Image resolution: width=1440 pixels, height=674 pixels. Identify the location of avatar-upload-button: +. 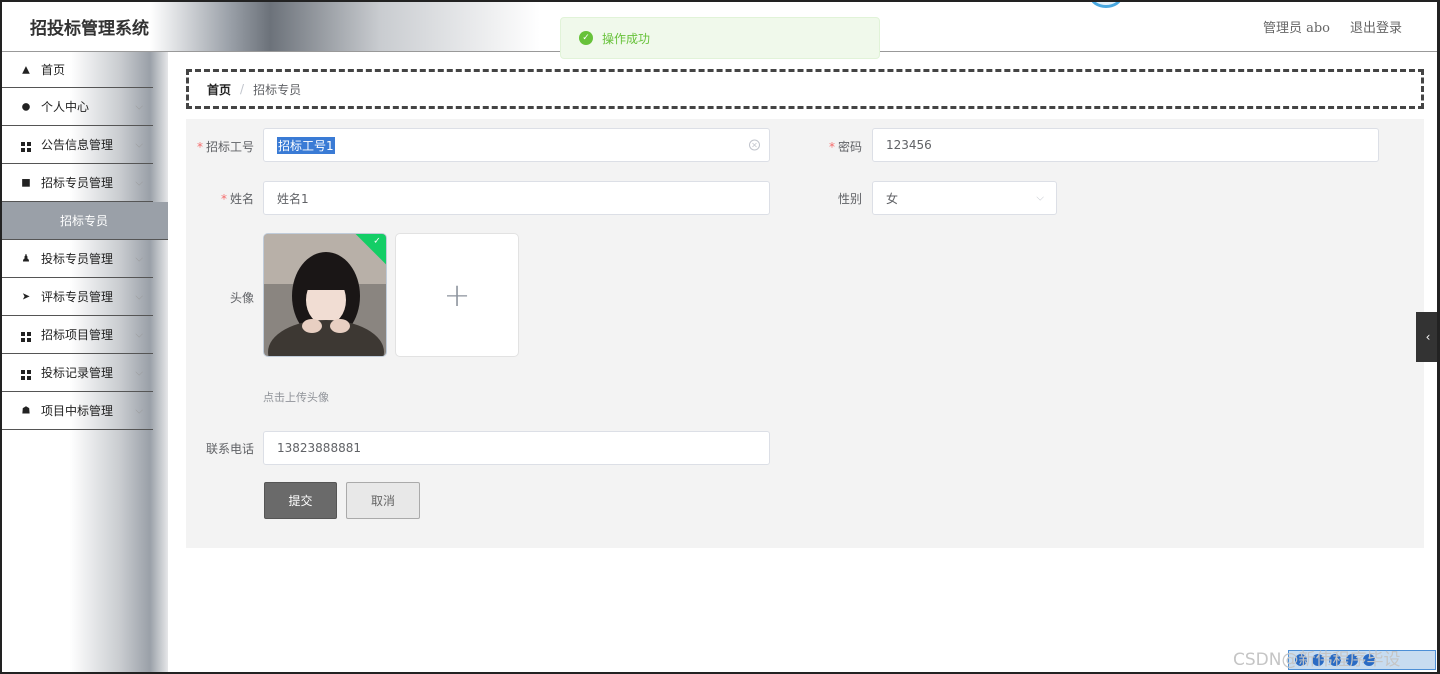
(457, 295).